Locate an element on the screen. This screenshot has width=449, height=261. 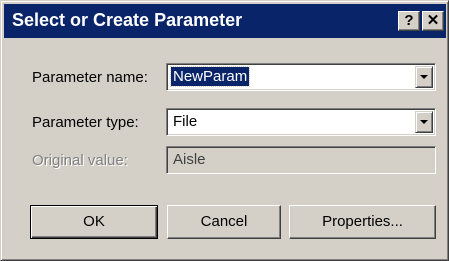
parameter-name-dropdown-button is located at coordinates (424, 77).